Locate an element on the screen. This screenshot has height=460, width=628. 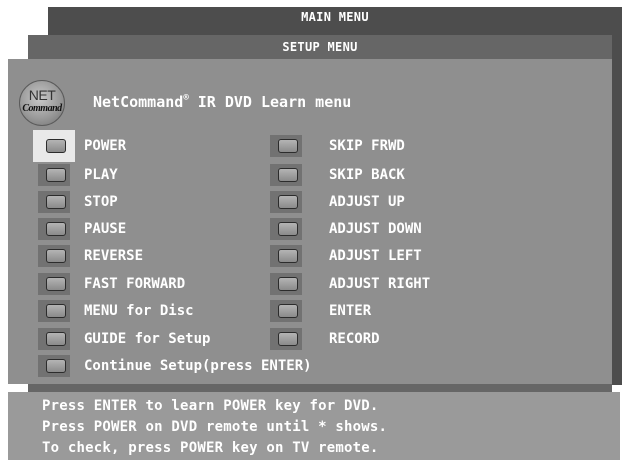
logo-text-net: NET is located at coordinates (42, 95).